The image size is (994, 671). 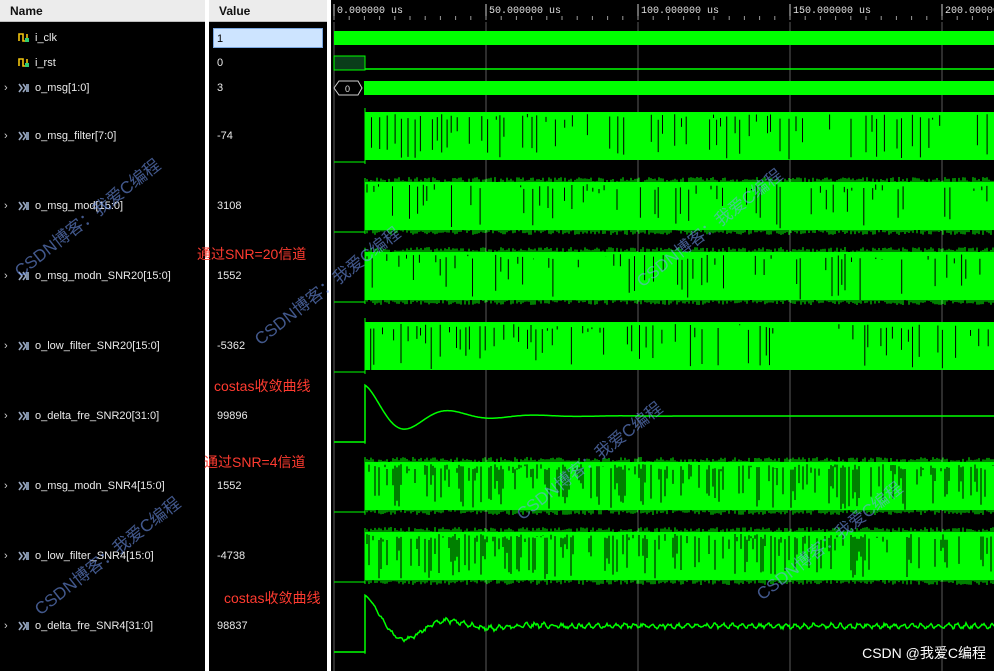 What do you see at coordinates (268, 63) in the screenshot?
I see `signal-value: 0` at bounding box center [268, 63].